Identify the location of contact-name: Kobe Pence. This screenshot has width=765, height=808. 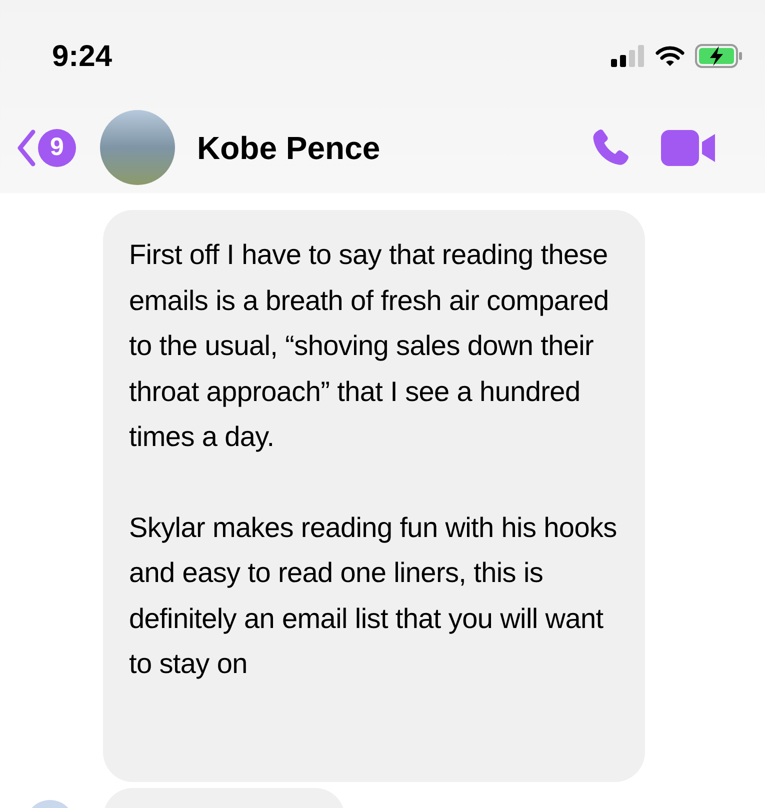
(288, 148).